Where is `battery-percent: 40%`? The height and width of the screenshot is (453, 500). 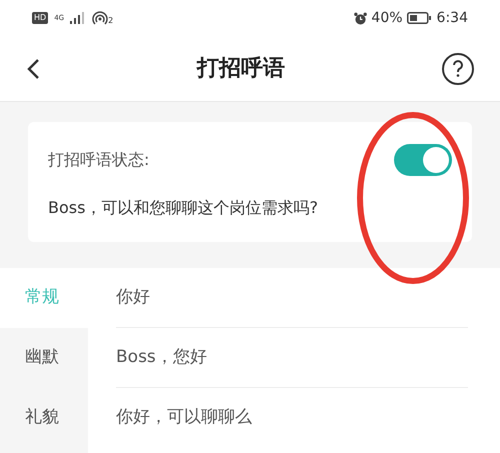
battery-percent: 40% is located at coordinates (387, 18).